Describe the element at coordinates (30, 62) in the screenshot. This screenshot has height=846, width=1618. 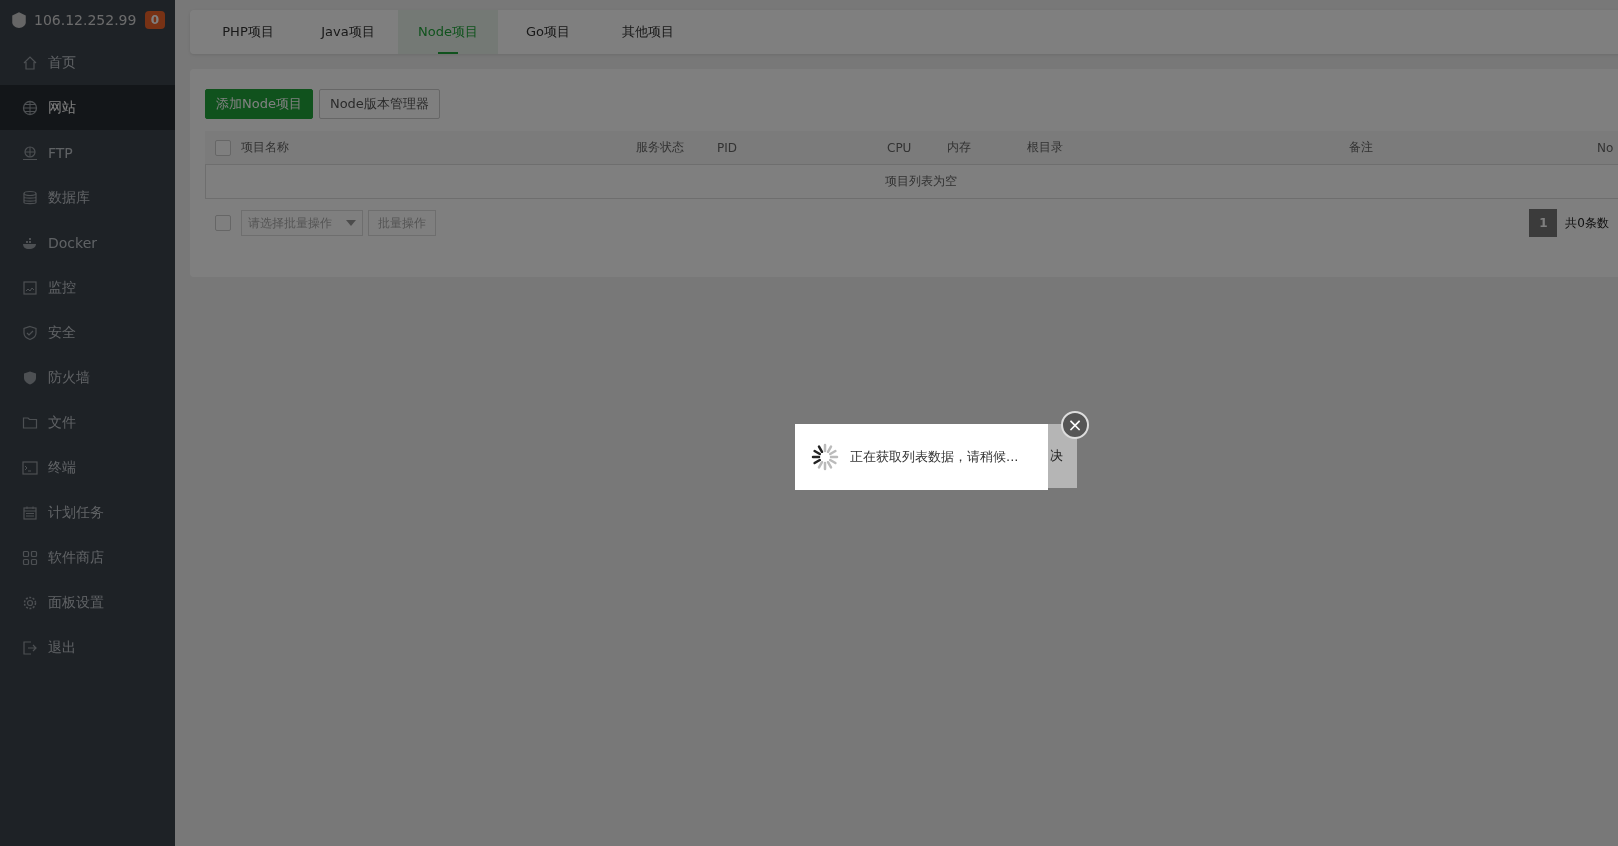
I see `home-icon` at that location.